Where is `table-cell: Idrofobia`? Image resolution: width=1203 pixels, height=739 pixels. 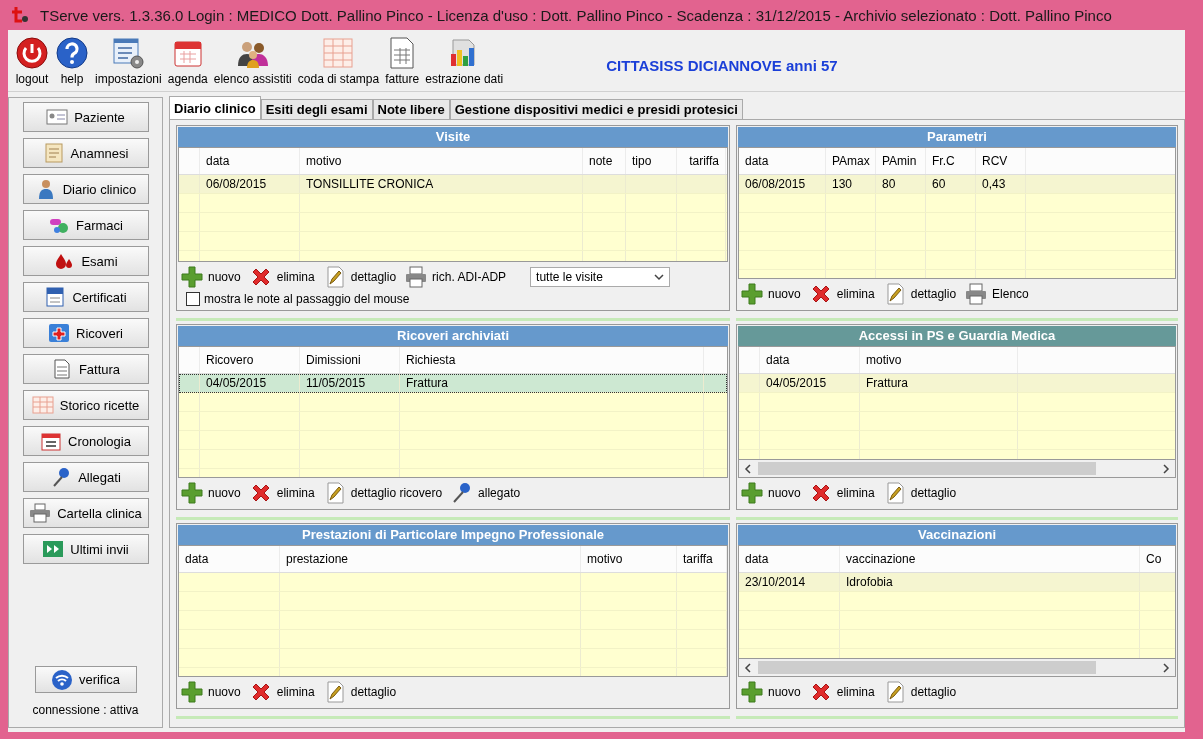
table-cell: Idrofobia is located at coordinates (990, 582).